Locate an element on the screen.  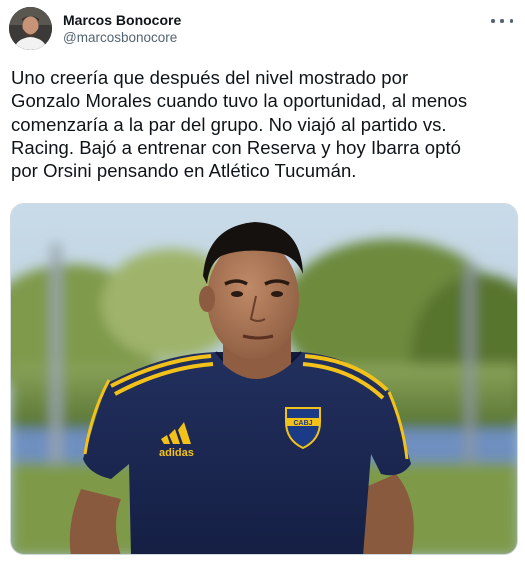
author-name: Marcos Bonocore is located at coordinates (122, 20).